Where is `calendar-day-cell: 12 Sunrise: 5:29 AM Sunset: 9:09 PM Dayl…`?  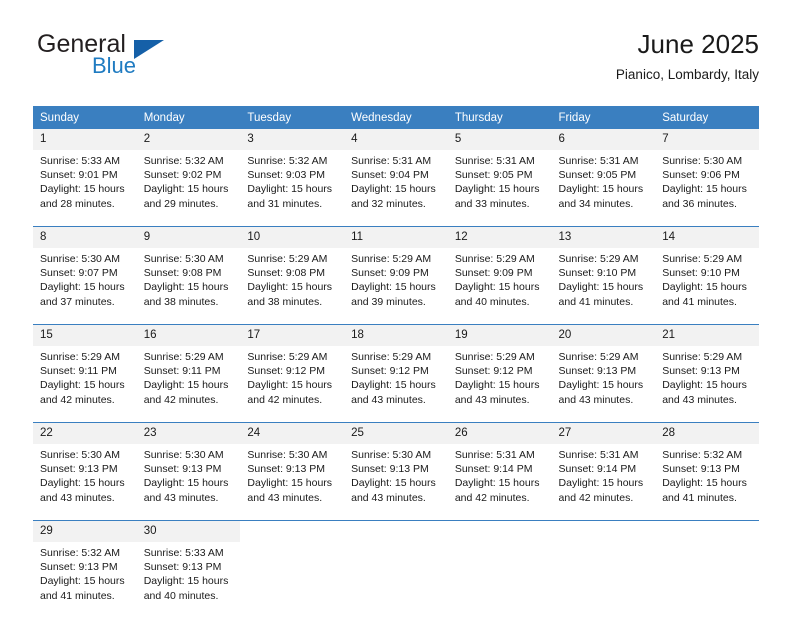
calendar-day-cell: 12 Sunrise: 5:29 AM Sunset: 9:09 PM Dayl… is located at coordinates (500, 276).